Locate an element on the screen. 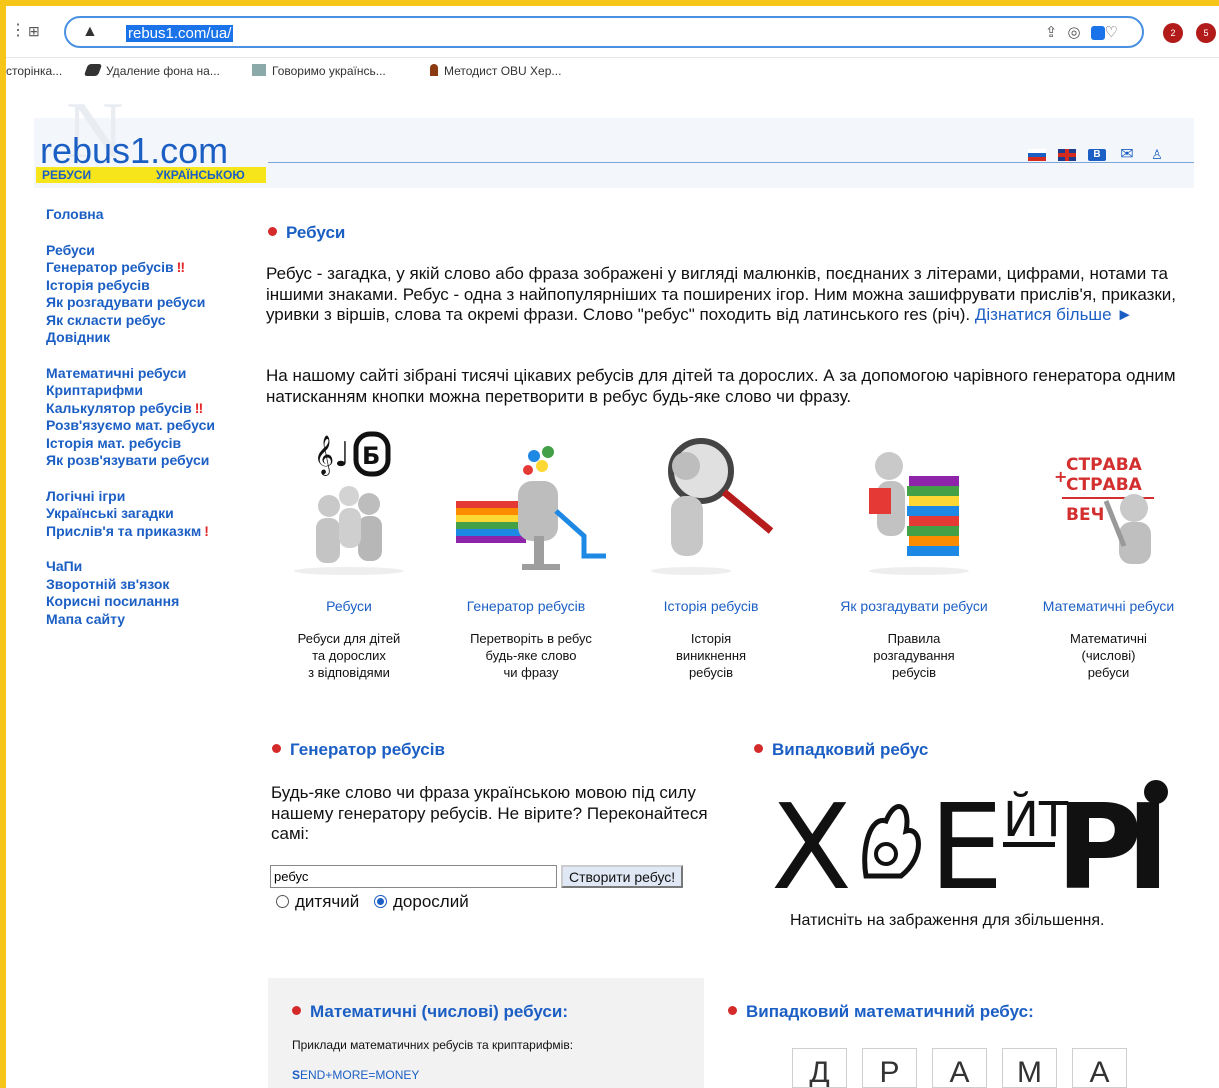 This screenshot has height=1088, width=1219. sidebar-item-proverbs: Прислів'я та приказкм! is located at coordinates (146, 532).